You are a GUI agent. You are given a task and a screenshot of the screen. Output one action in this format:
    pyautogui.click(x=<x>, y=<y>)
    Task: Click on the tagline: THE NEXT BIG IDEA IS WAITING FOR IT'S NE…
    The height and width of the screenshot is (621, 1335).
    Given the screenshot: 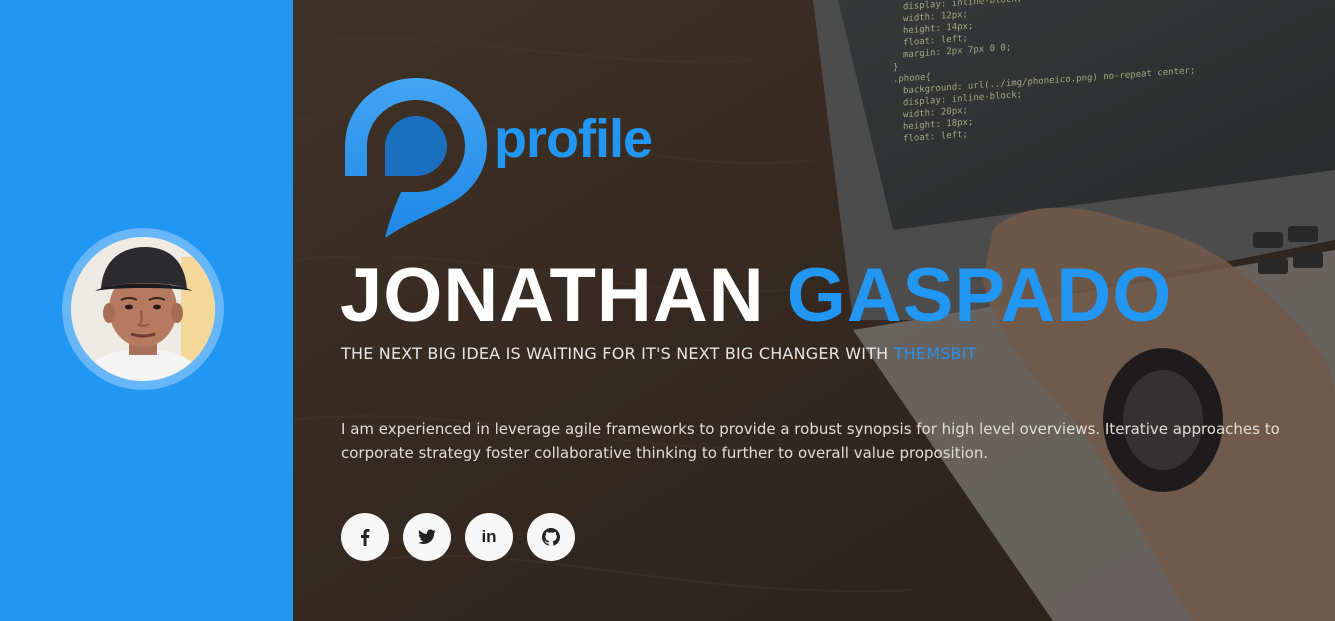 What is the action you would take?
    pyautogui.click(x=659, y=353)
    